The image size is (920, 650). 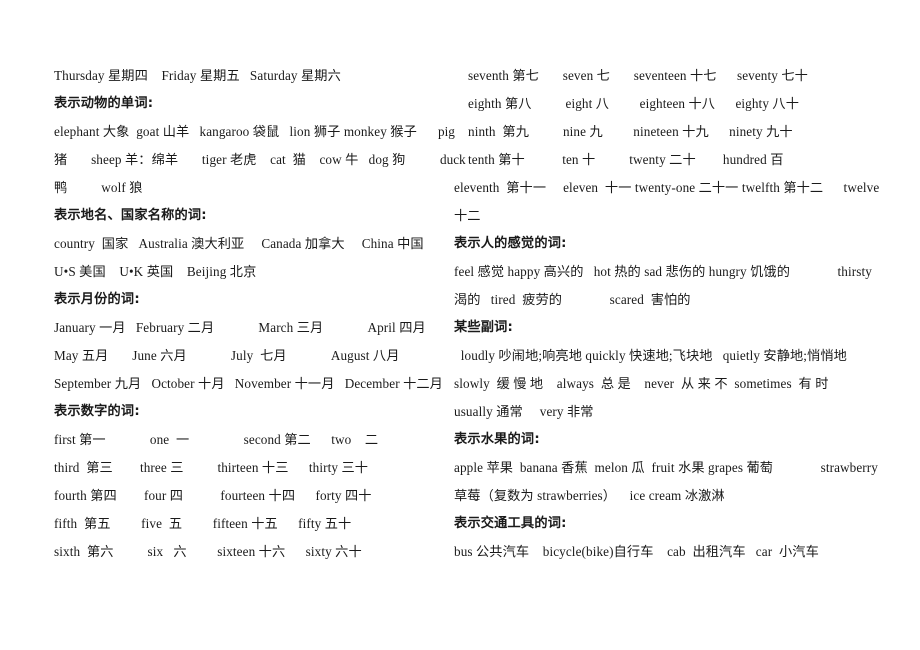 What do you see at coordinates (589, 495) in the screenshot?
I see `fruits-line-2: 草莓（复数为 strawberries） ice cream 冰激淋` at bounding box center [589, 495].